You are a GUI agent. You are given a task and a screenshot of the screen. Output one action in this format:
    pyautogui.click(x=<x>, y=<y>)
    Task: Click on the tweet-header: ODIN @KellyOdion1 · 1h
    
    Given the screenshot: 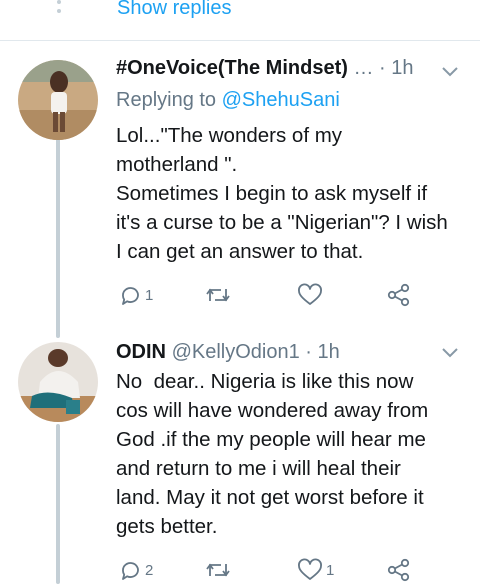 What is the action you would take?
    pyautogui.click(x=228, y=352)
    